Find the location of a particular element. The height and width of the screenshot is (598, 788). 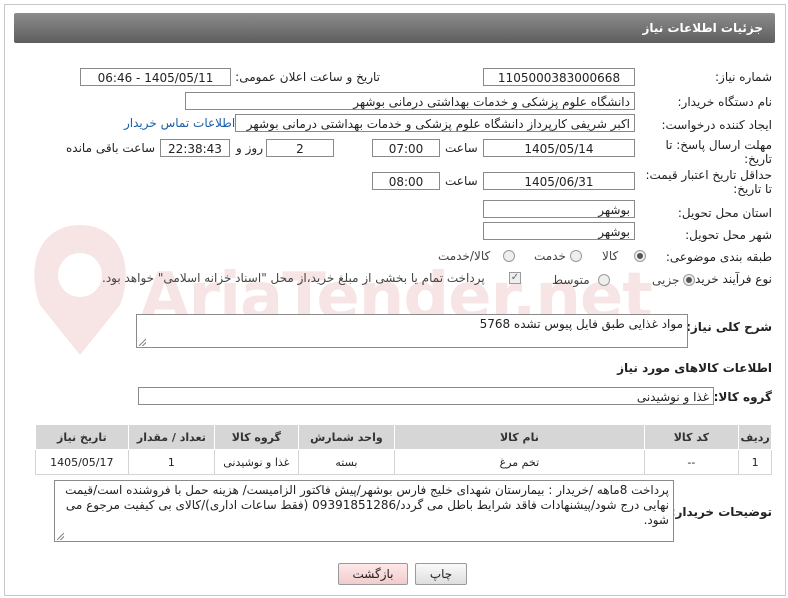

reply-deadline-label-2: تاریخ: is located at coordinates (758, 159).